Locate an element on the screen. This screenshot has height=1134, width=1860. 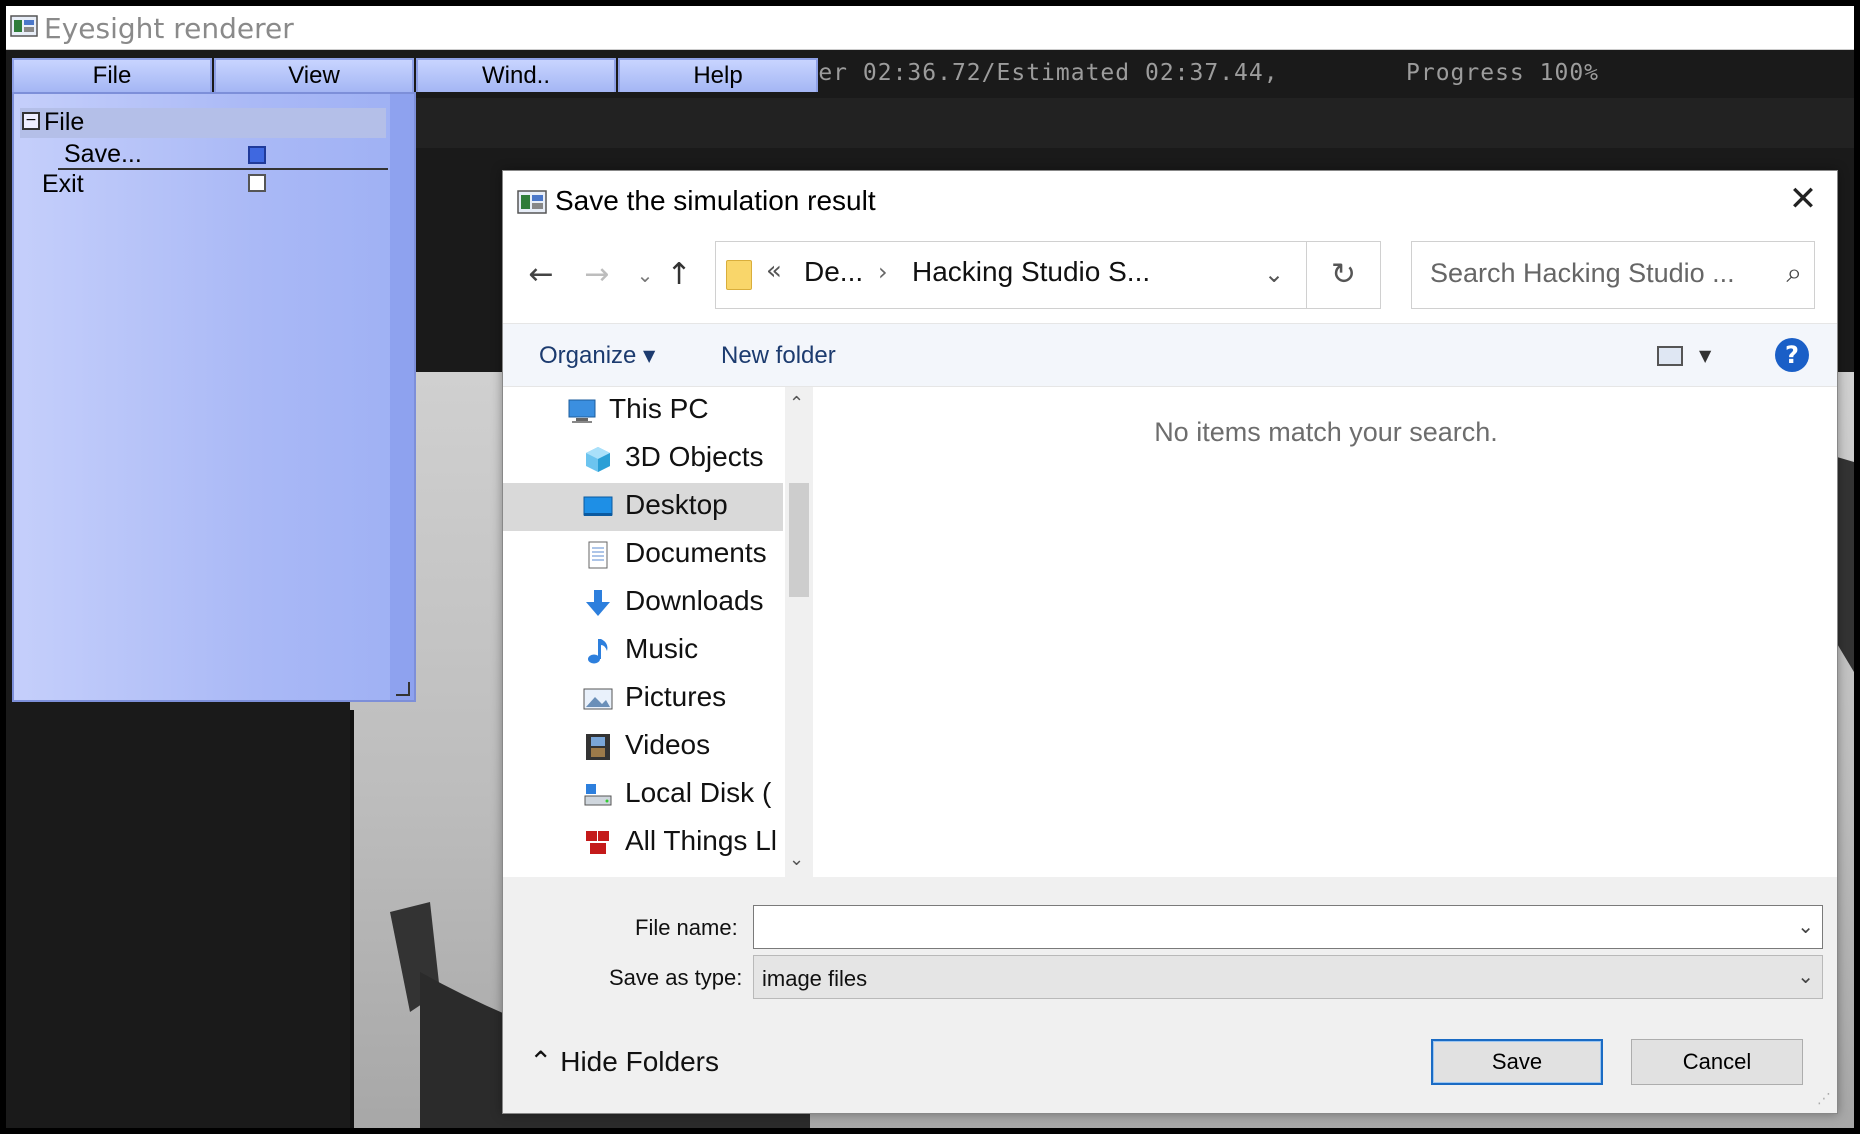
exit-checkbox-icon is located at coordinates (257, 183).